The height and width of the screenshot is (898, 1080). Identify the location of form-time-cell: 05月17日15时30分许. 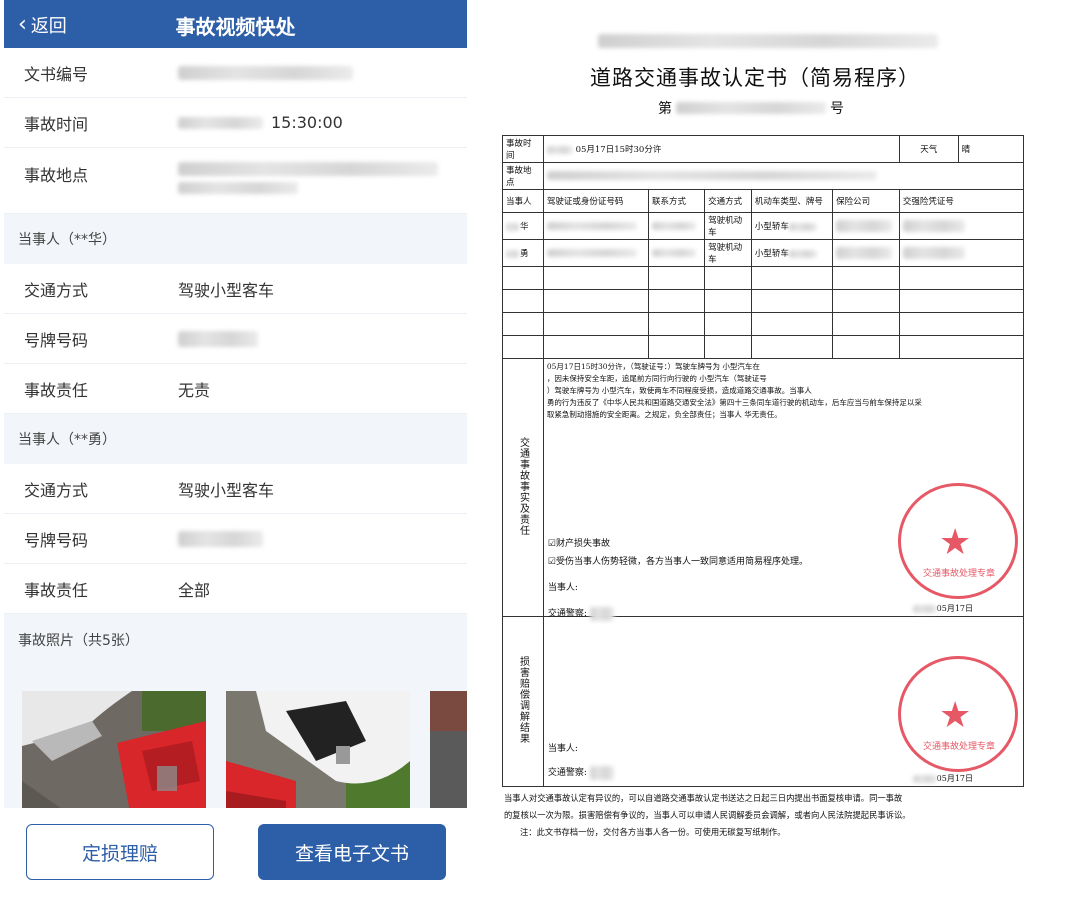
(721, 149).